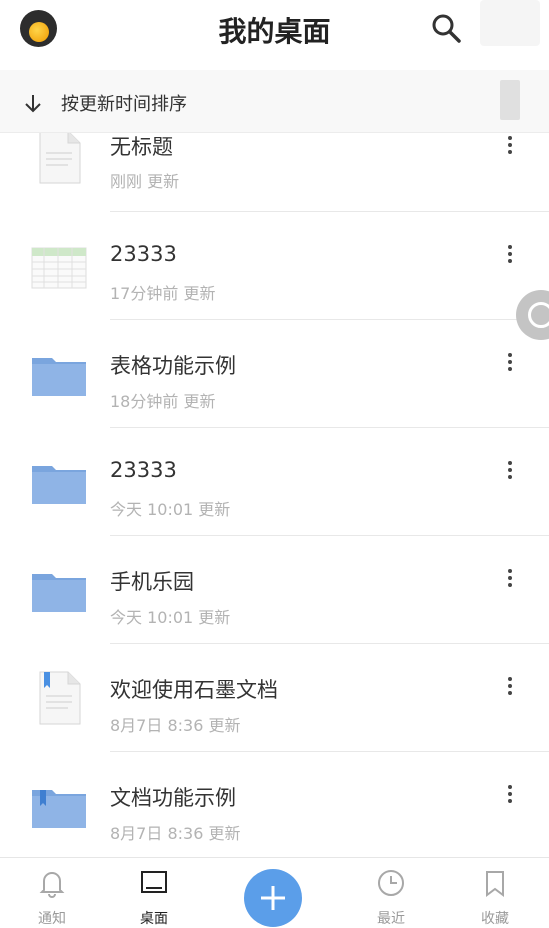 Image resolution: width=549 pixels, height=928 pixels. Describe the element at coordinates (33, 104) in the screenshot. I see `arrow-down-icon` at that location.